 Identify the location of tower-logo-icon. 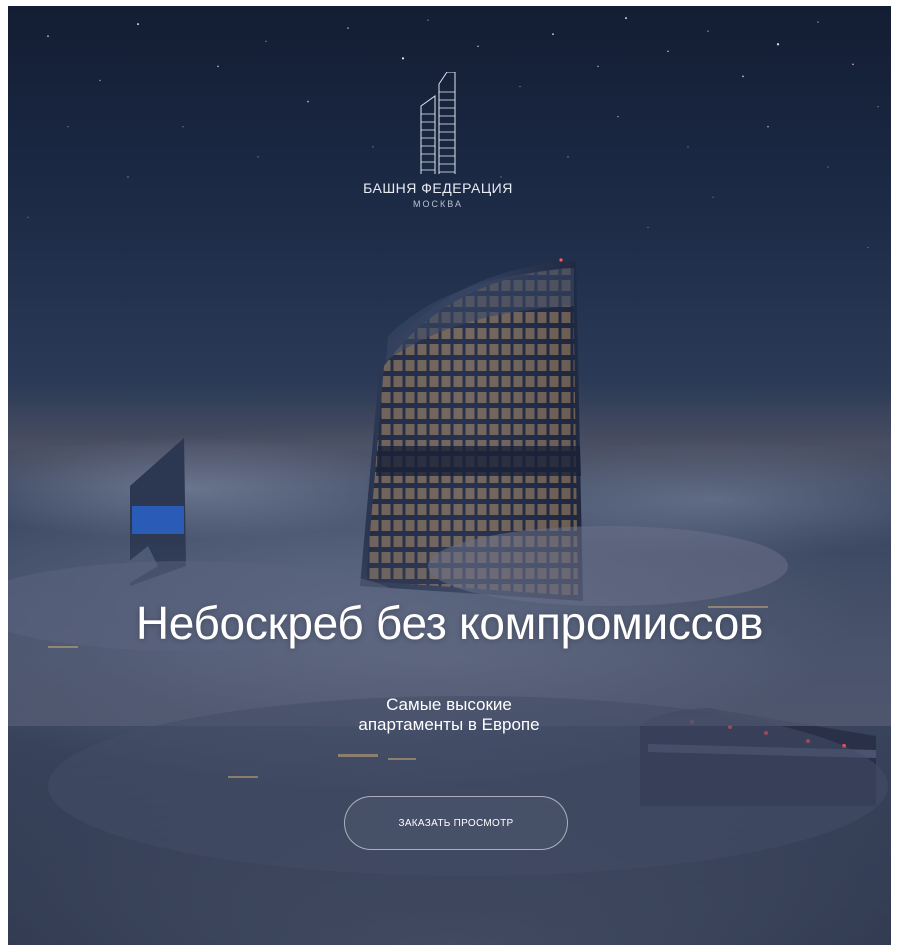
(438, 123).